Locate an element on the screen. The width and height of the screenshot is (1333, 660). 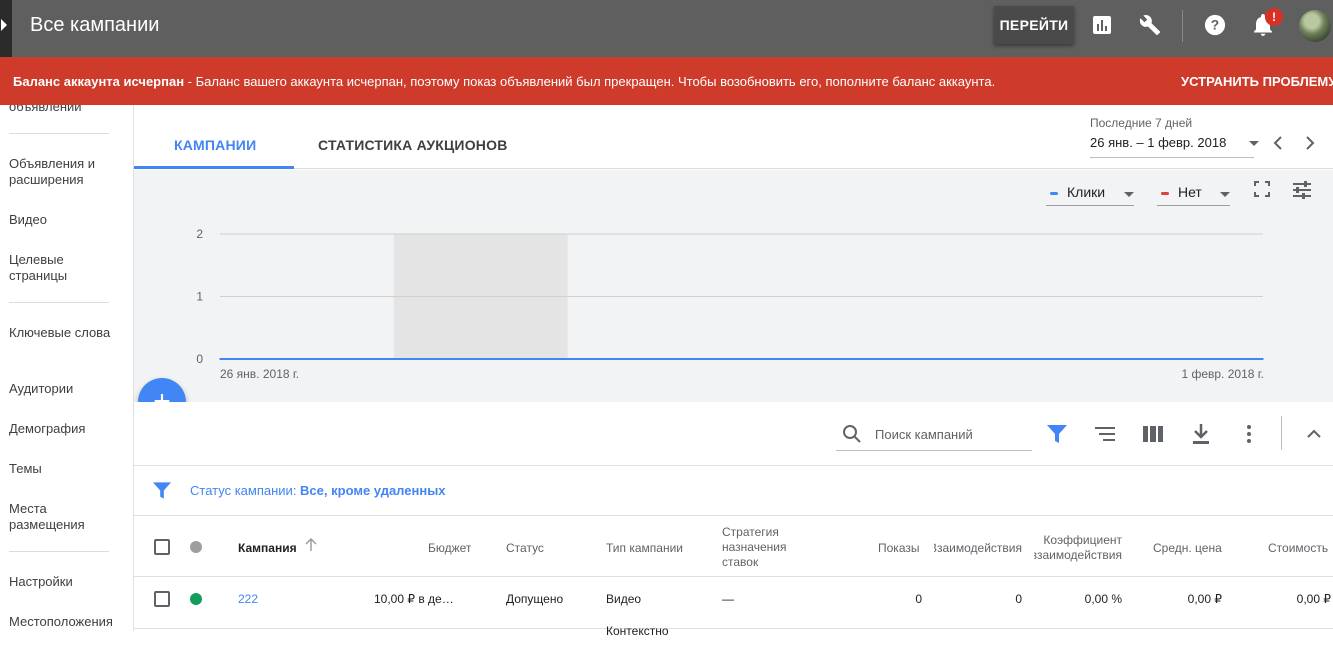
column-interaction-rate-label: Коэффициент взаимодействия is located at coordinates (1078, 547).